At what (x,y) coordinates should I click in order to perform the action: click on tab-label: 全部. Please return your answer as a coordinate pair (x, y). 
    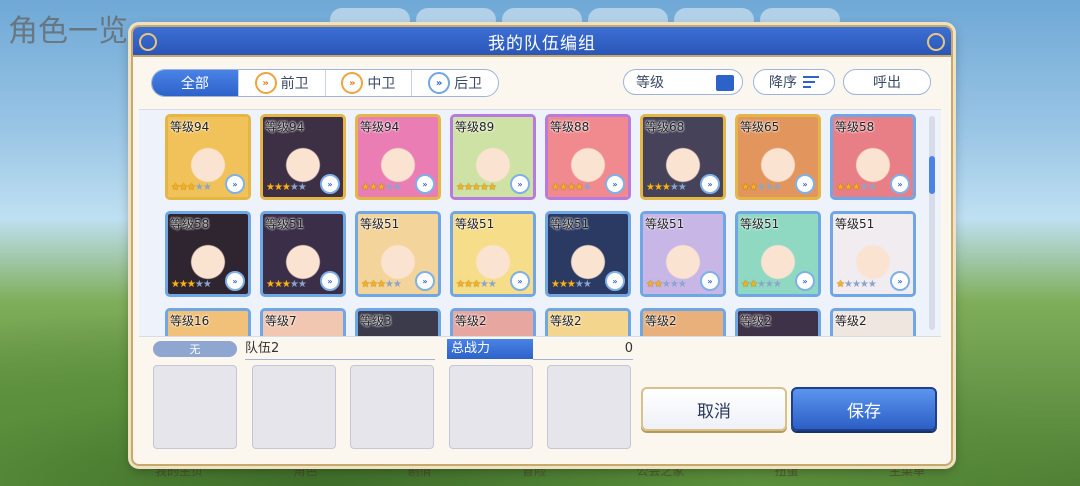
    Looking at the image, I should click on (194, 84).